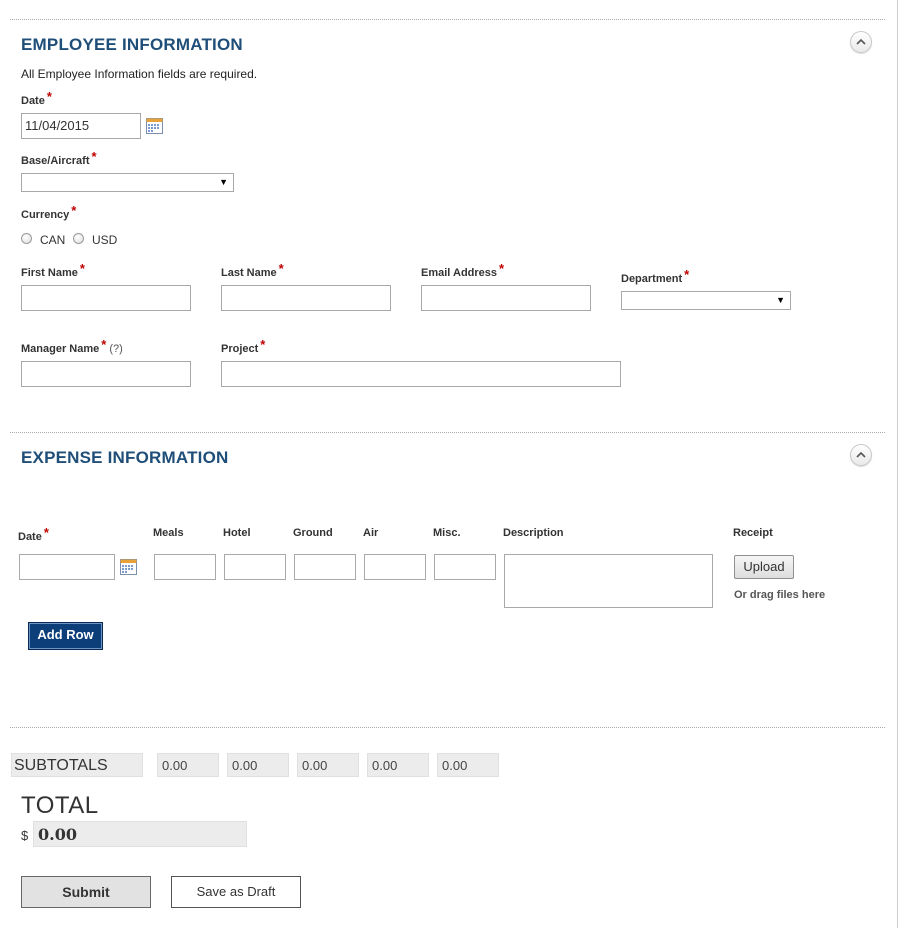 This screenshot has width=899, height=928. What do you see at coordinates (81, 126) in the screenshot?
I see `date-input: 11/04/2015` at bounding box center [81, 126].